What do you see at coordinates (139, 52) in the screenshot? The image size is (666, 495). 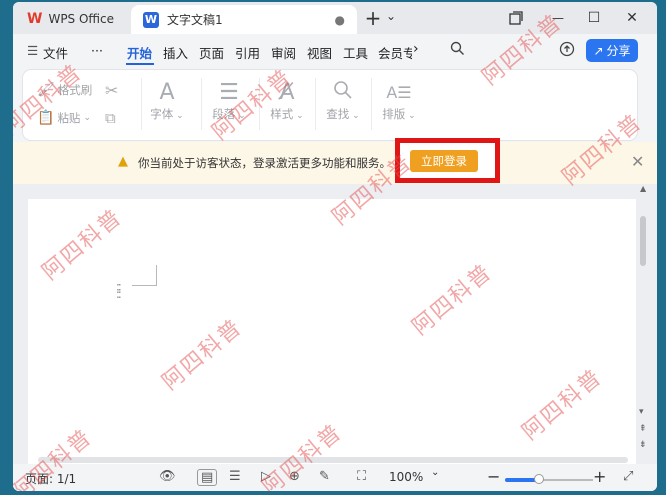 I see `tab-home: 开始` at bounding box center [139, 52].